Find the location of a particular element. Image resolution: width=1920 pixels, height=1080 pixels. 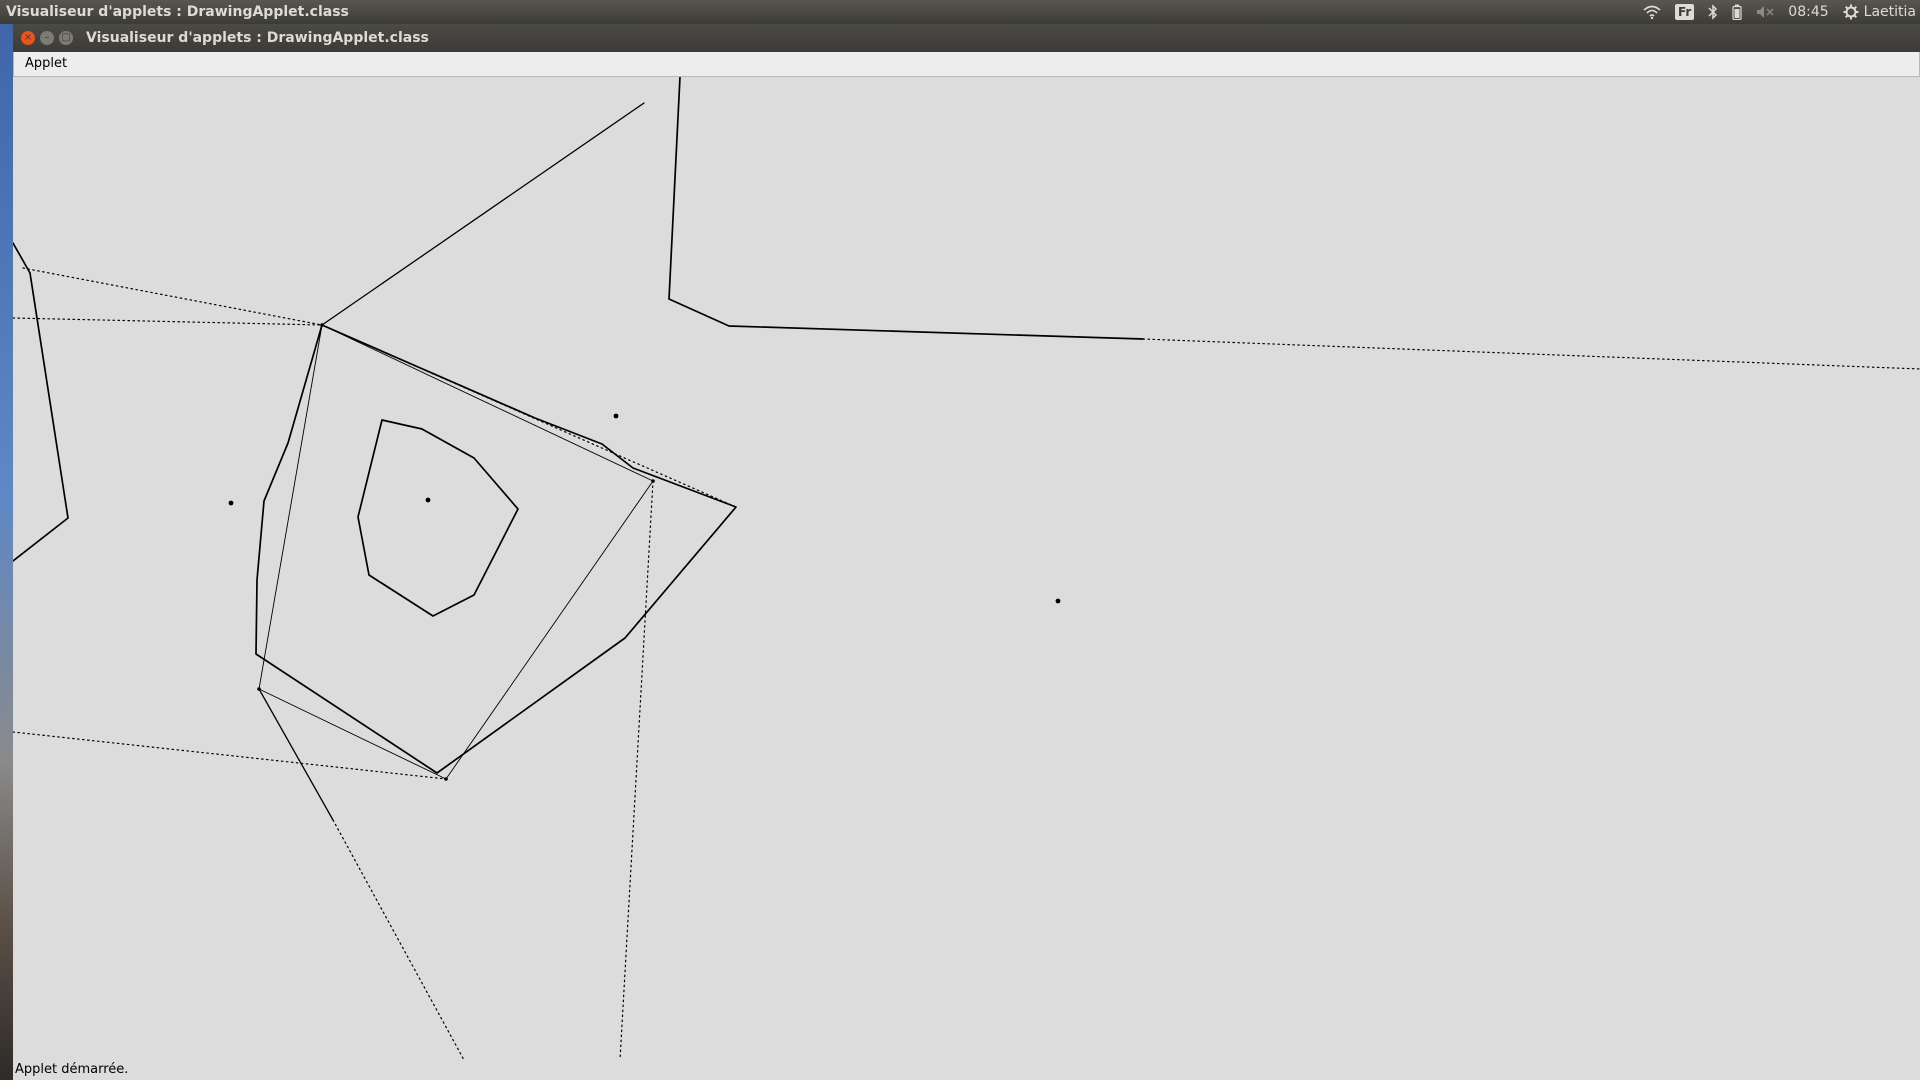

close-button: × is located at coordinates (28, 38).